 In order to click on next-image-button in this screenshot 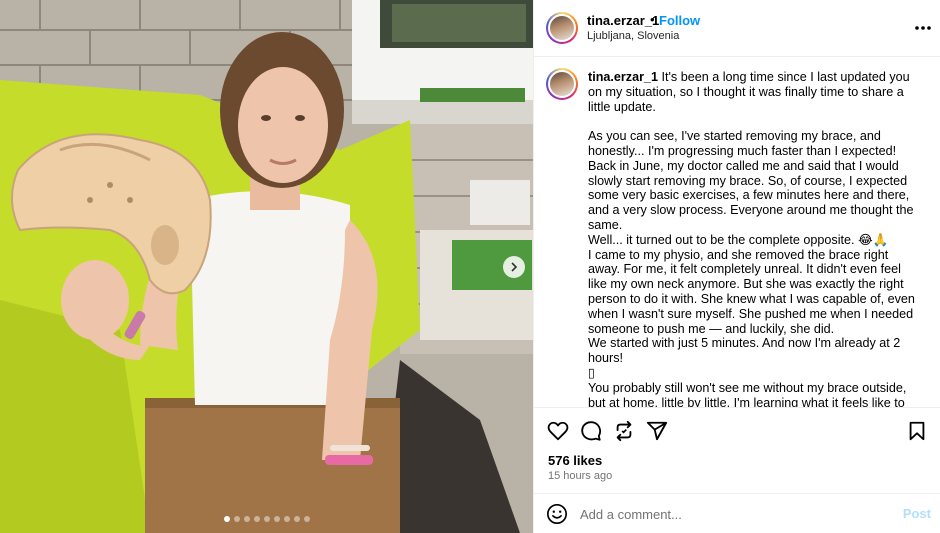, I will do `click(514, 267)`.